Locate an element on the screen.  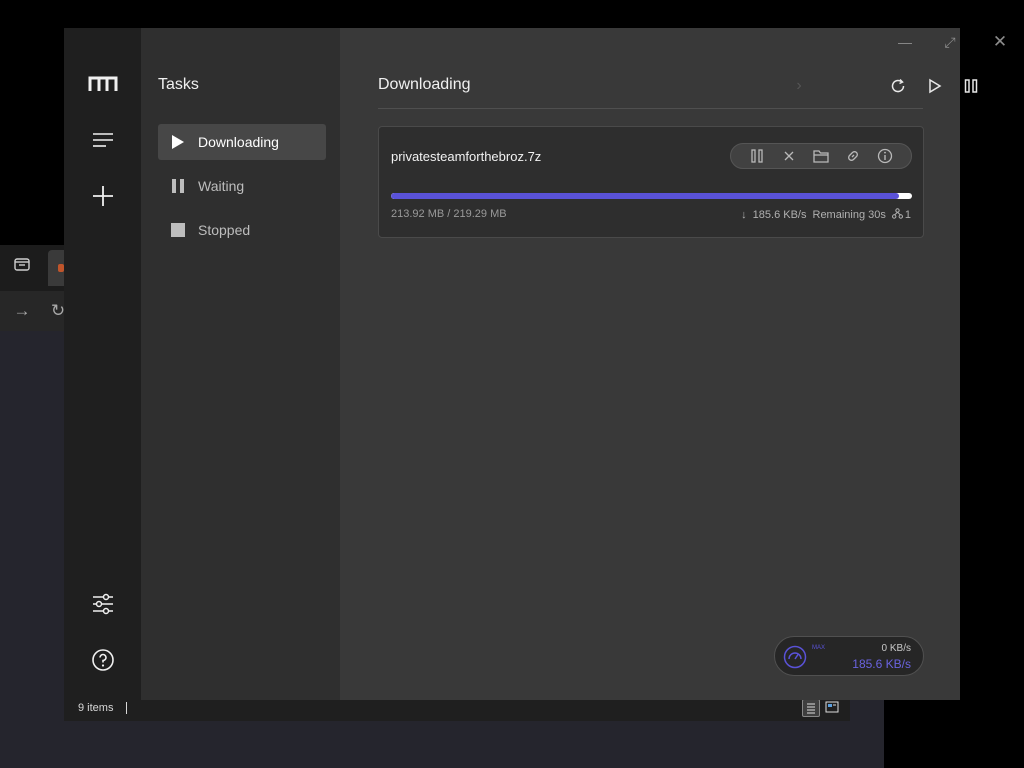
add-task-icon is located at coordinates (103, 196).